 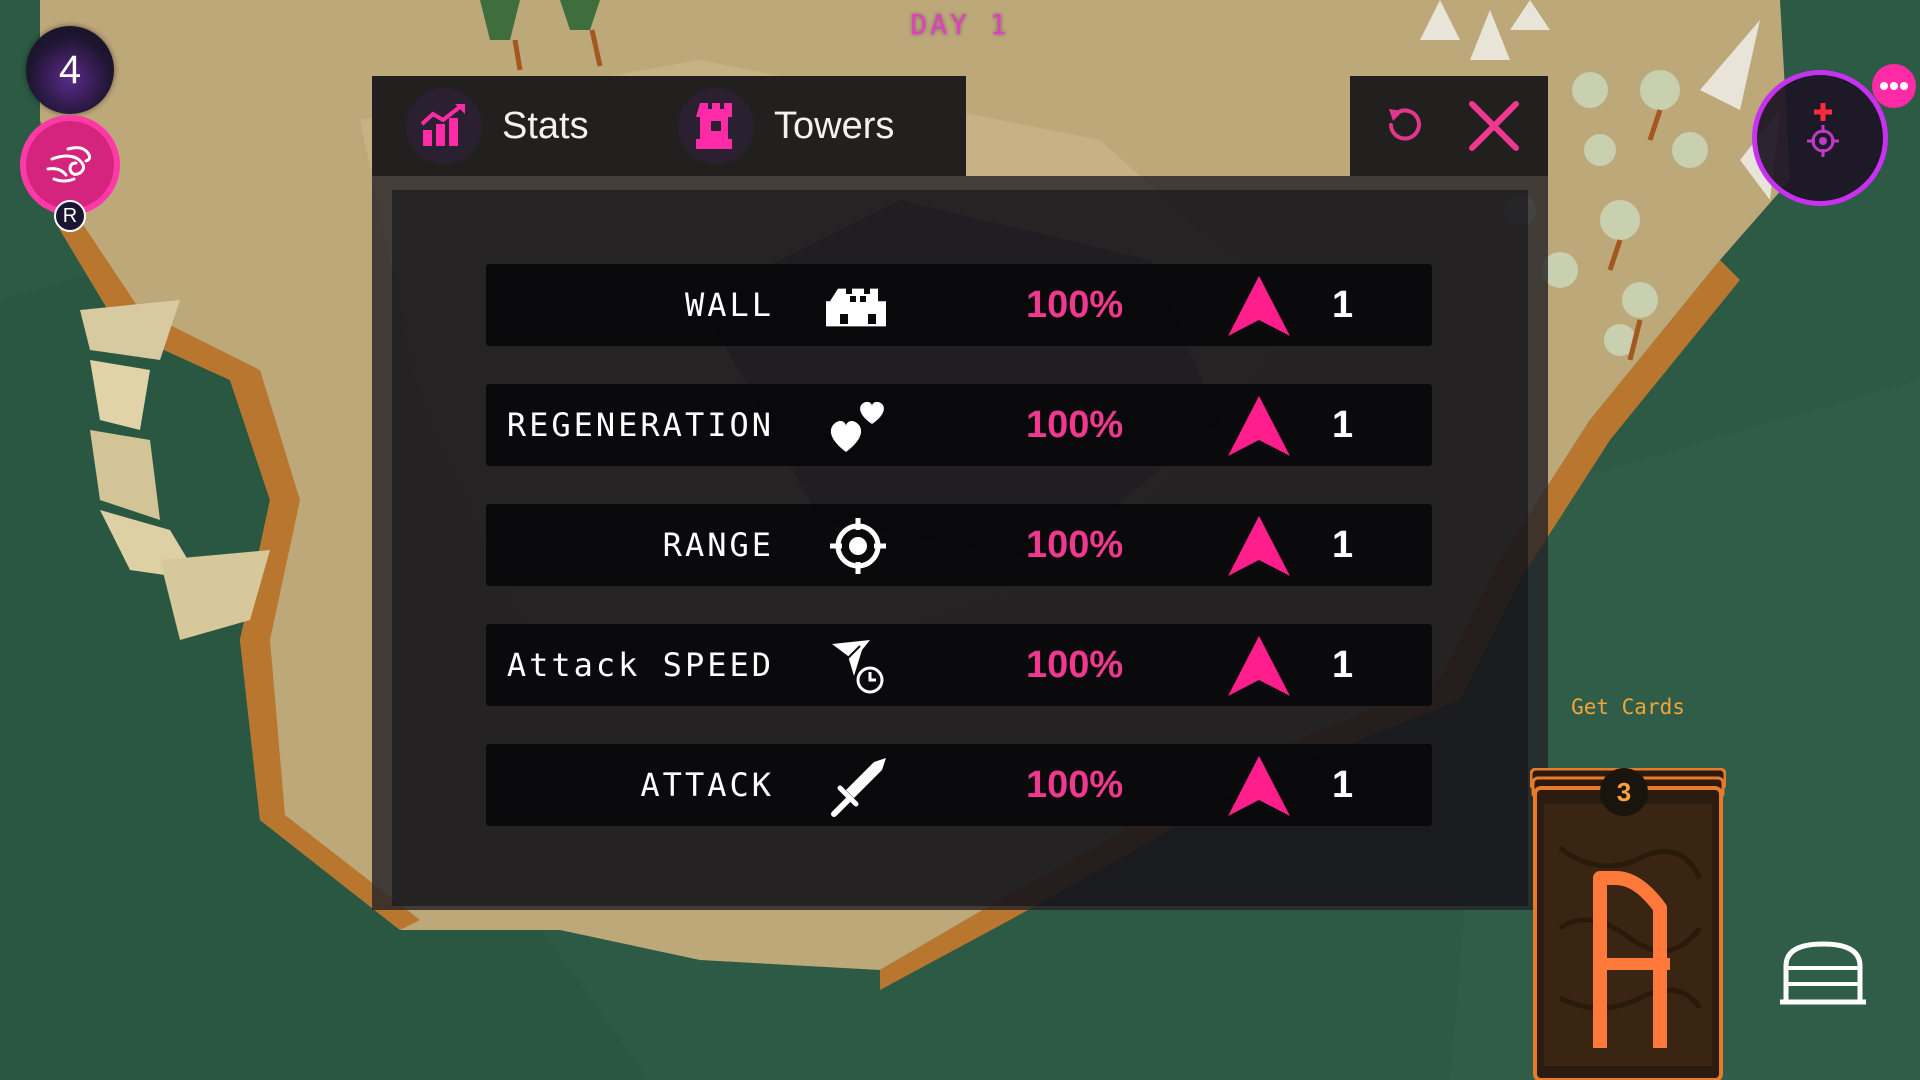 I want to click on ability-hotkey-label: R, so click(x=70, y=215).